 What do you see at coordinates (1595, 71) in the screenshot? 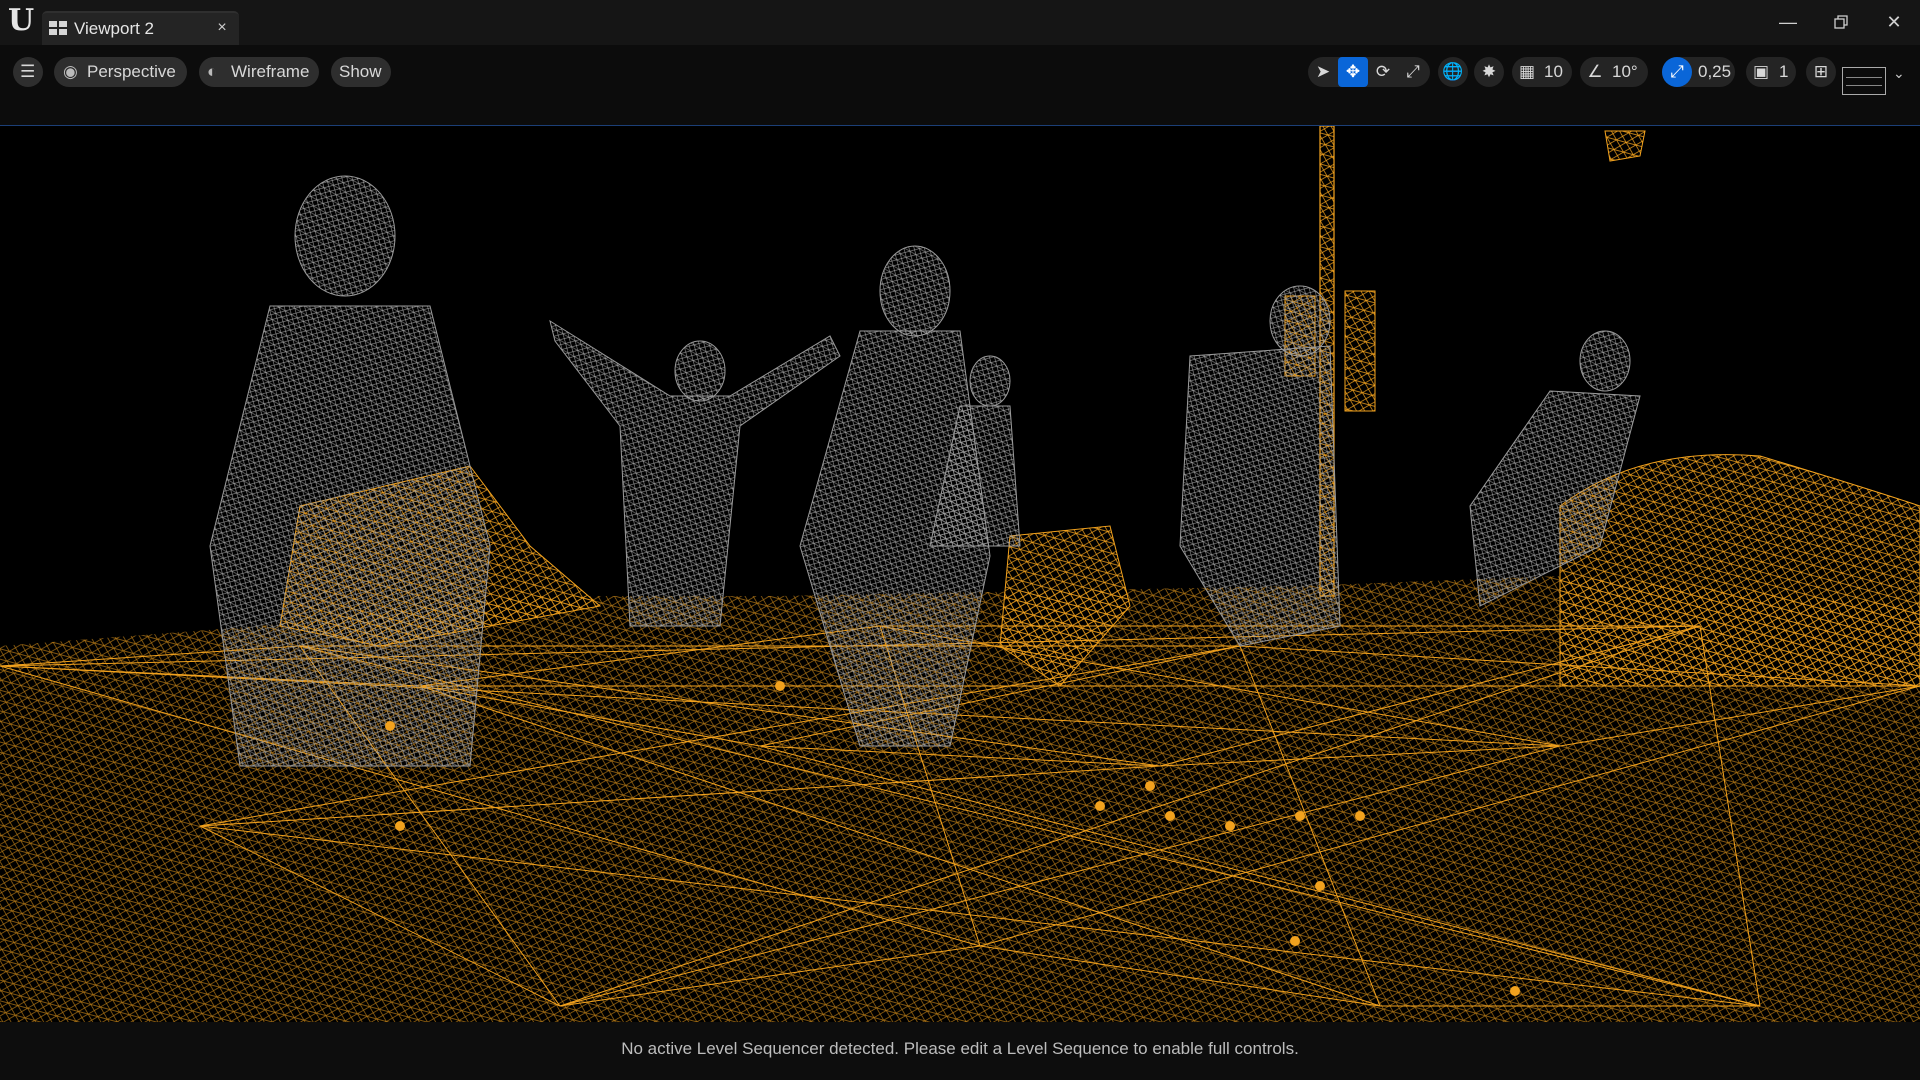
I see `angle-icon: ∠` at bounding box center [1595, 71].